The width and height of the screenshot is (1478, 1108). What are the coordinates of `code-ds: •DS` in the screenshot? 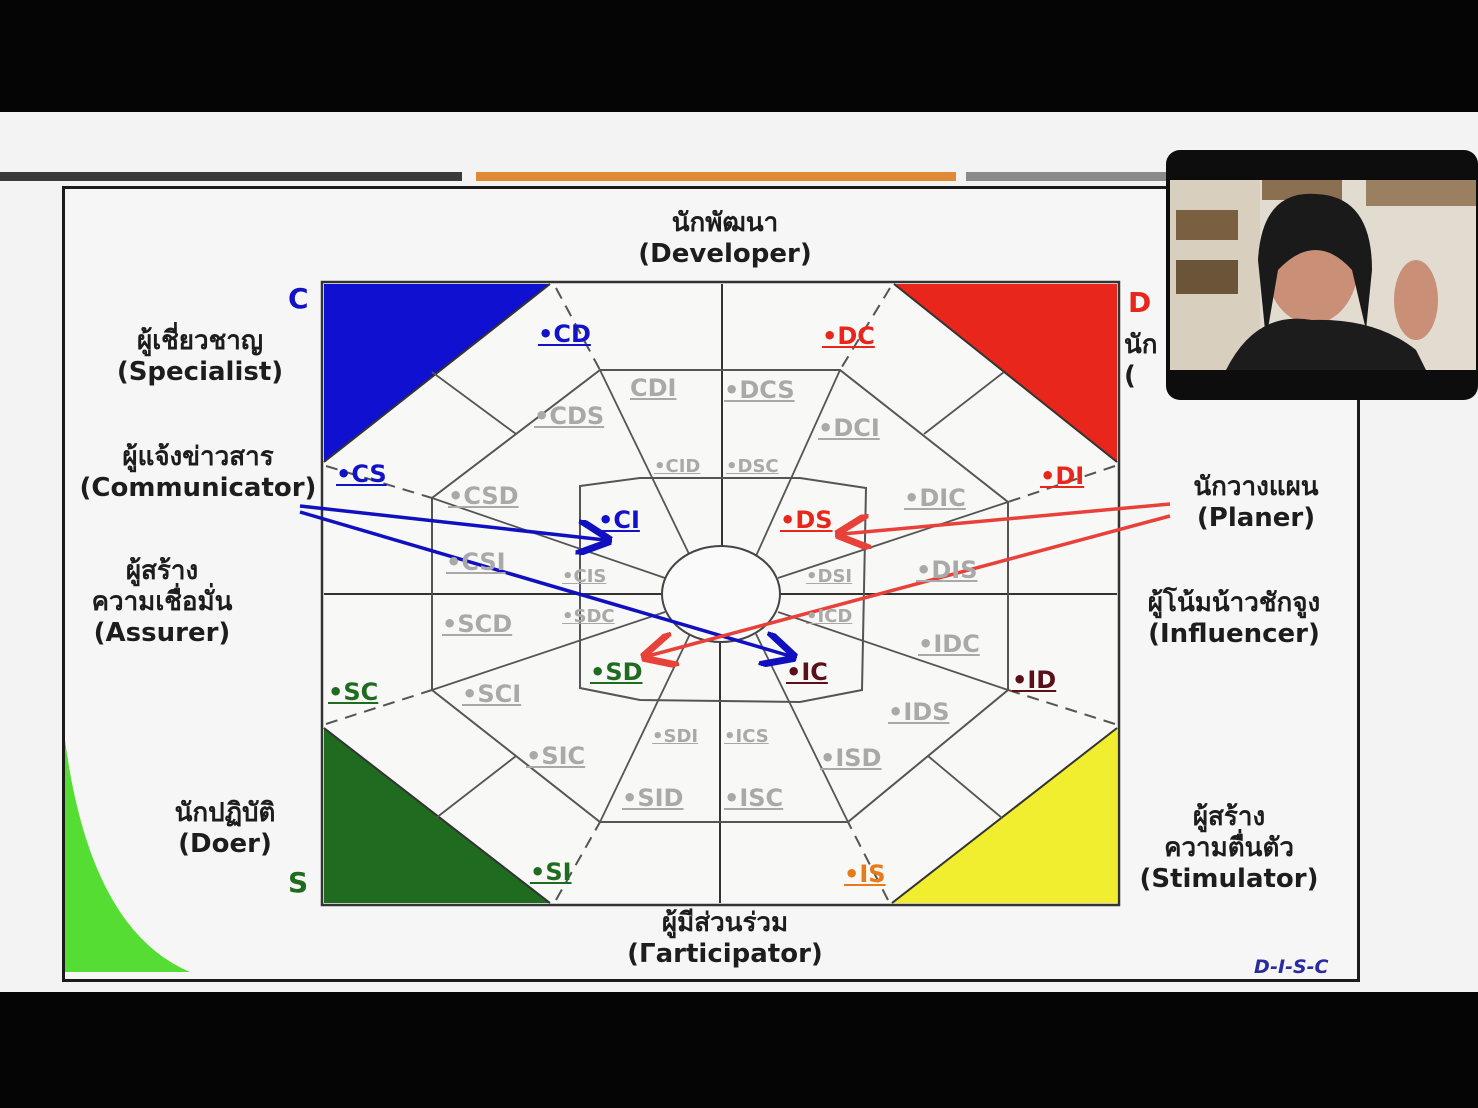 It's located at (806, 520).